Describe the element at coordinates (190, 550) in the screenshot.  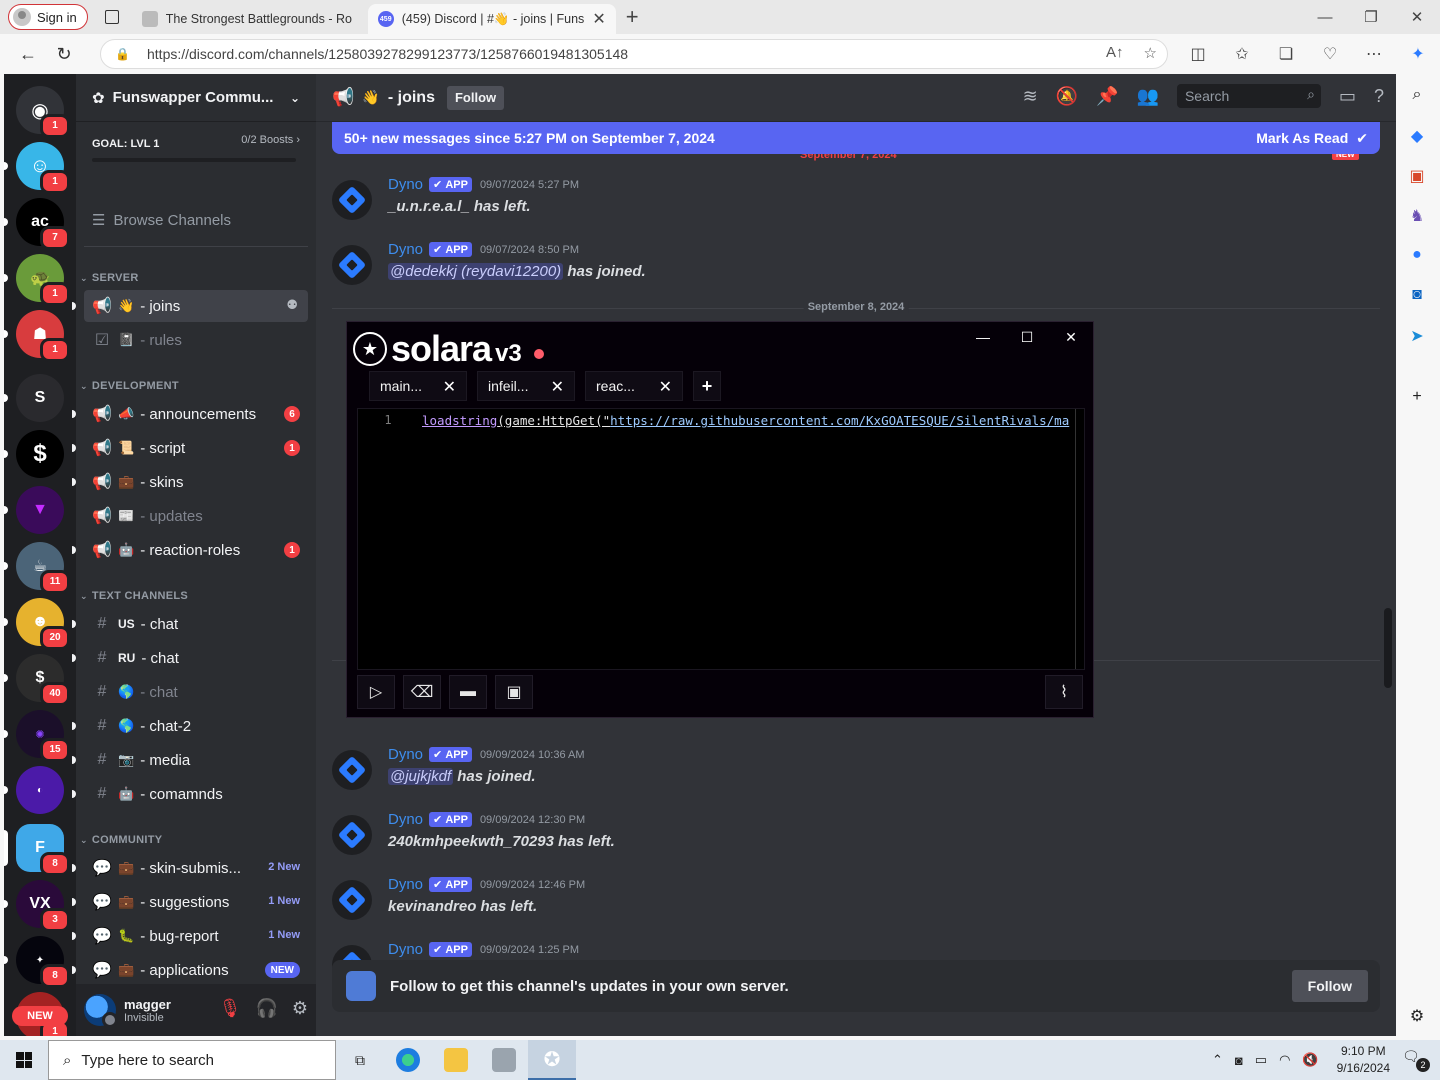
I see `channel-reaction-roles: 📢 🤖 - reaction-roles 1` at that location.